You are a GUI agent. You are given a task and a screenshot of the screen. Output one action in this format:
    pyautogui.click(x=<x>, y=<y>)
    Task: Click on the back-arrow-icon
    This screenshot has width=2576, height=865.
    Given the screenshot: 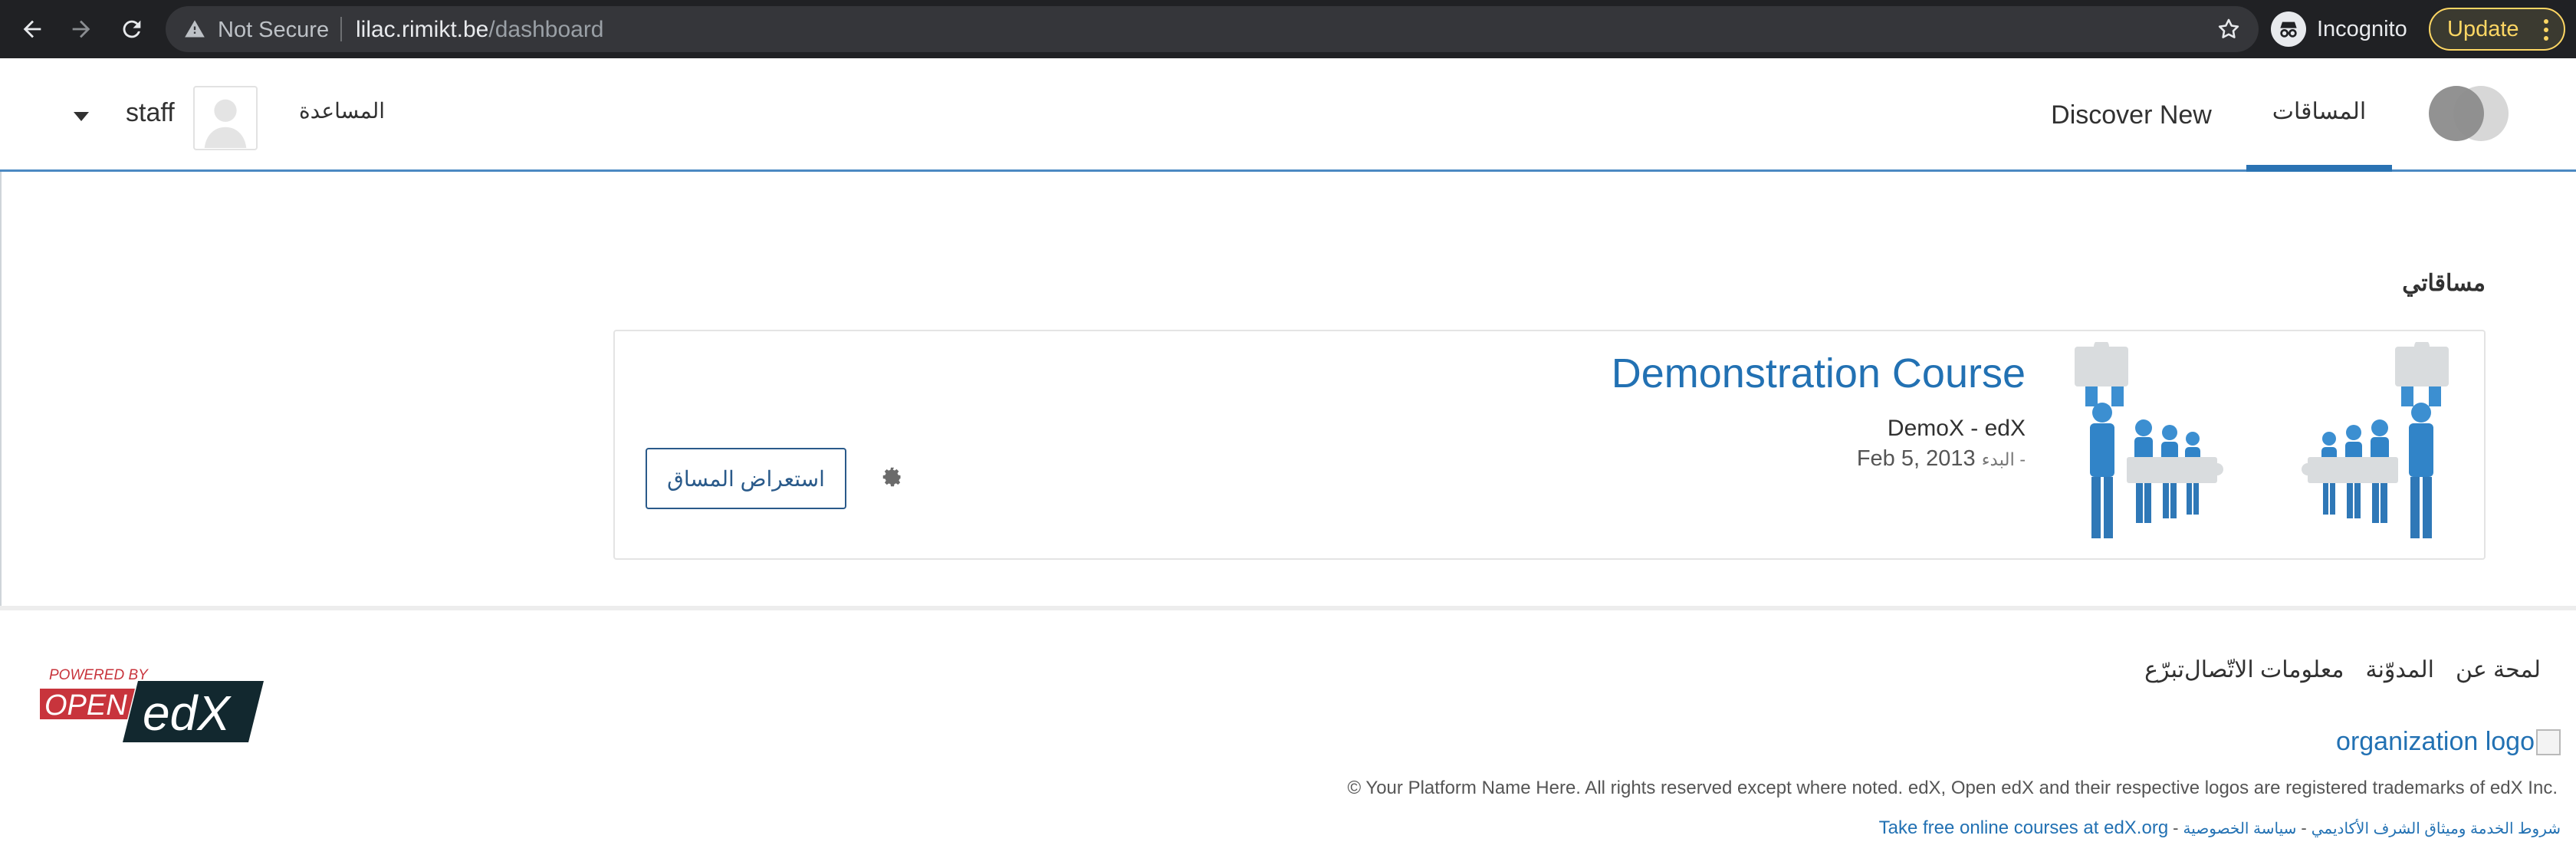 What is the action you would take?
    pyautogui.click(x=32, y=29)
    